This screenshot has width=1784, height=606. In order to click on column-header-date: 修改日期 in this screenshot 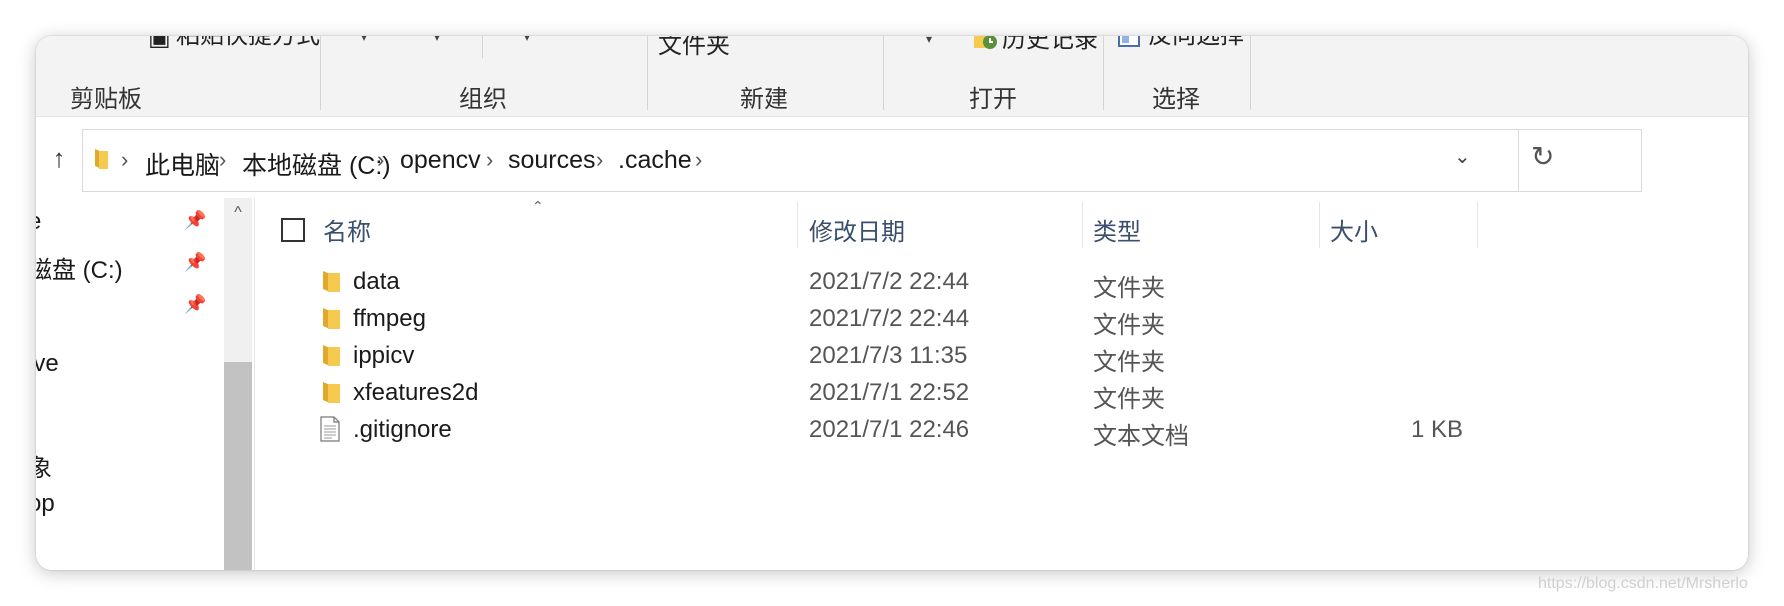, I will do `click(857, 229)`.